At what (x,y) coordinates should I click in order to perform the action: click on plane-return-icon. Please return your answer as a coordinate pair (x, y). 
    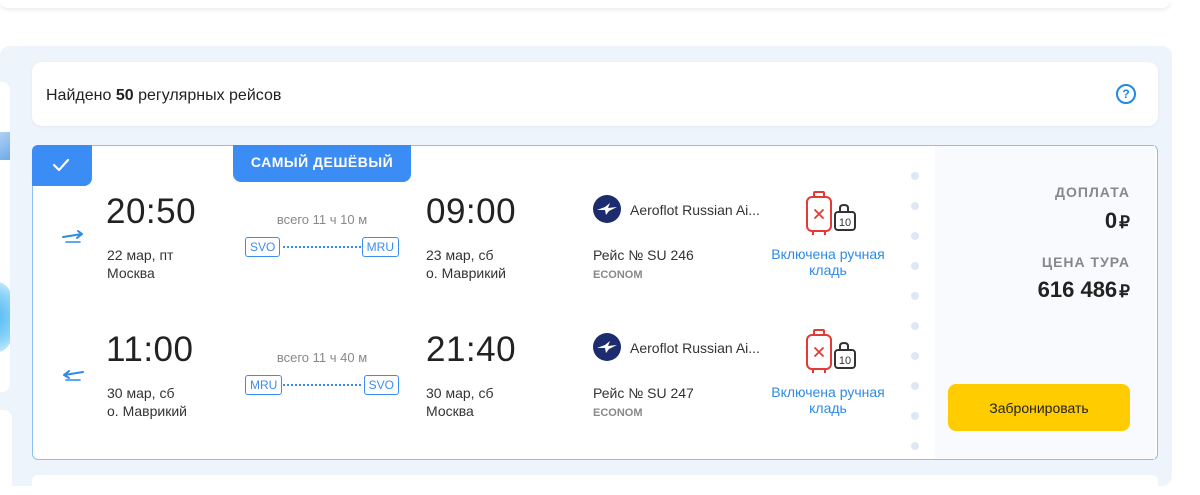
    Looking at the image, I should click on (73, 375).